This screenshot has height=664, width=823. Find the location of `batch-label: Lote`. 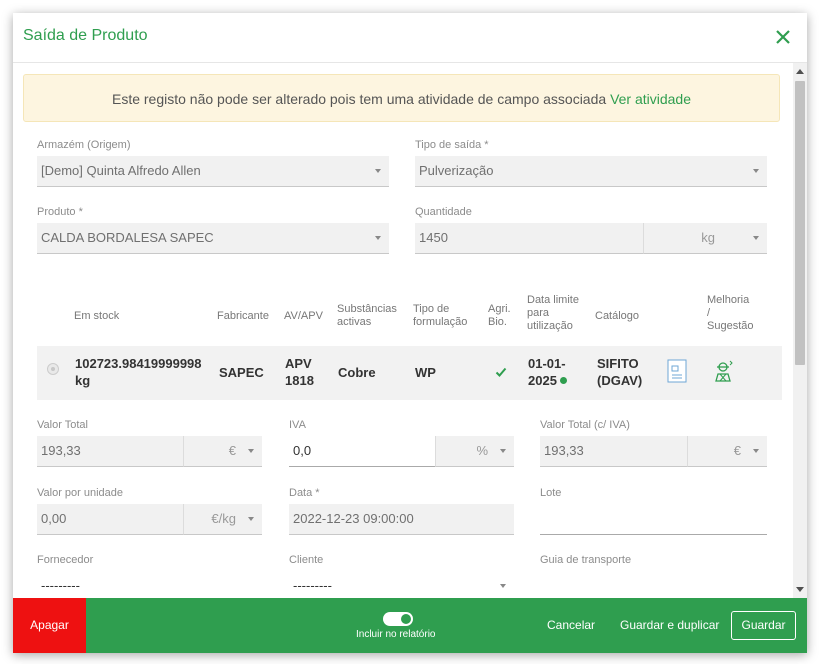

batch-label: Lote is located at coordinates (551, 493).